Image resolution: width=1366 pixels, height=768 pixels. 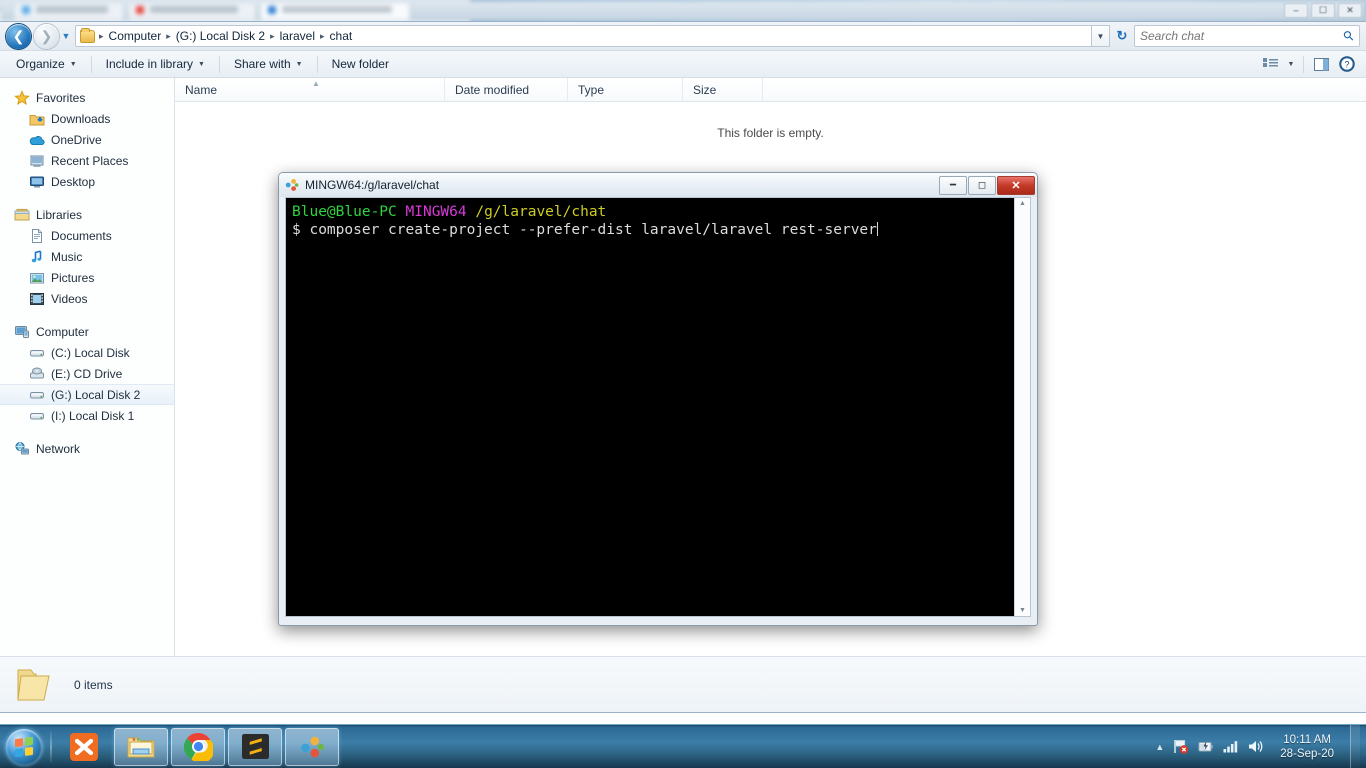 What do you see at coordinates (87, 415) in the screenshot?
I see `sidebar-item-local-disk-i: (I:) Local Disk 1` at bounding box center [87, 415].